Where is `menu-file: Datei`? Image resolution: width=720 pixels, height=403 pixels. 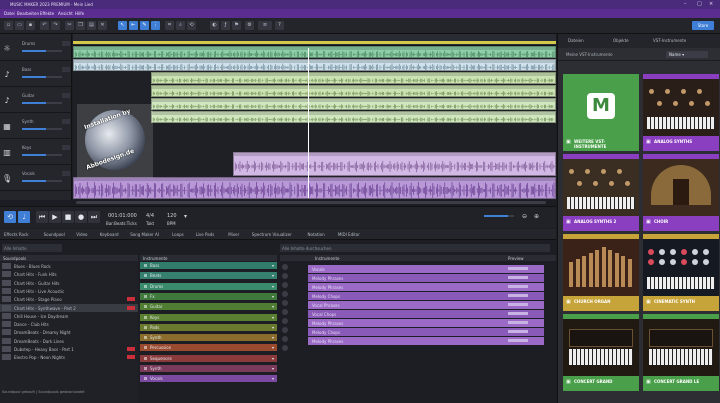
menu-file: Datei is located at coordinates (9, 13).